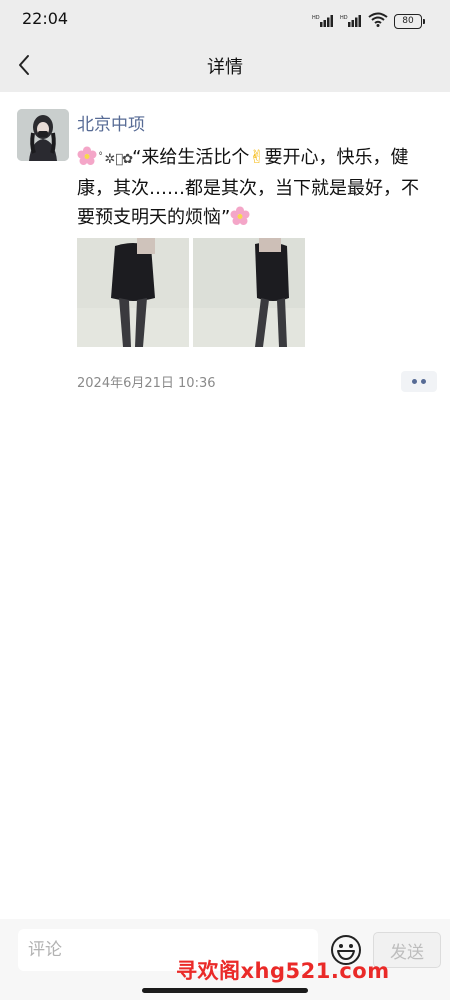 The image size is (450, 1000). I want to click on post-timestamp: 2024年6月21日 10:36, so click(146, 383).